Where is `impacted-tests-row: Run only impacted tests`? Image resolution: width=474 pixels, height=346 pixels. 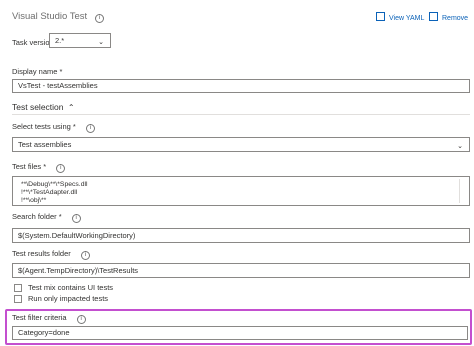 impacted-tests-row: Run only impacted tests is located at coordinates (61, 298).